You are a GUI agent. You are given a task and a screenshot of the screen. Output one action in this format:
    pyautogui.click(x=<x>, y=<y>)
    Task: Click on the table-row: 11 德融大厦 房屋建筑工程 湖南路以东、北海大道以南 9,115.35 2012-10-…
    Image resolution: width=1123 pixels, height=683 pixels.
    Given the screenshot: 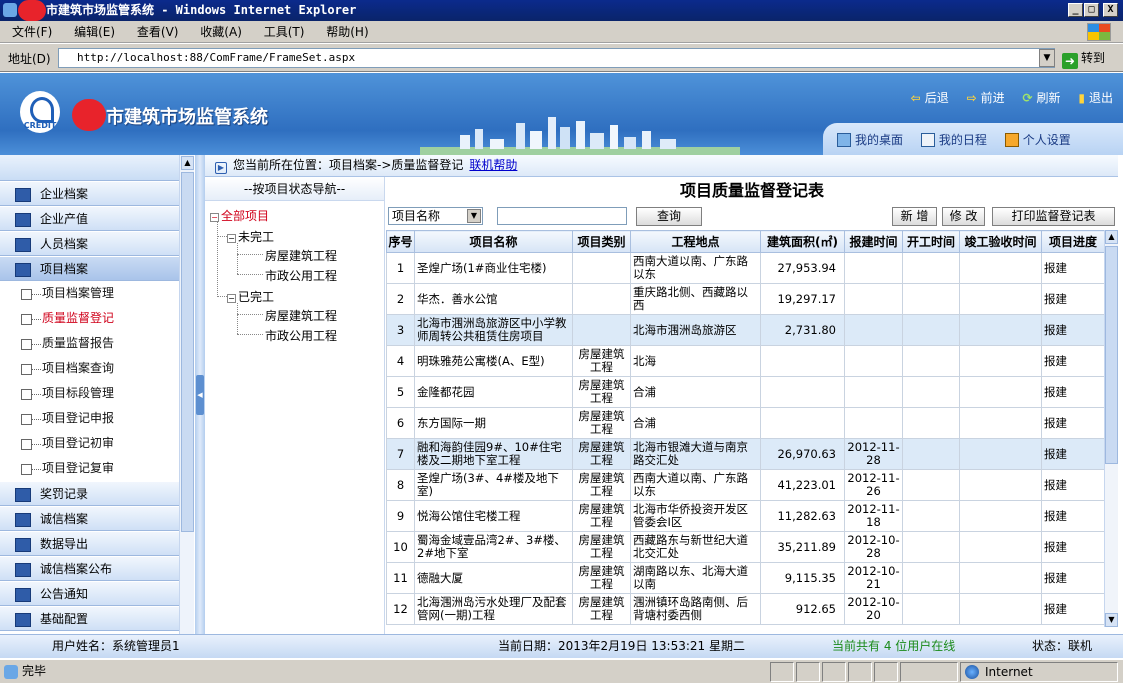 What is the action you would take?
    pyautogui.click(x=745, y=578)
    